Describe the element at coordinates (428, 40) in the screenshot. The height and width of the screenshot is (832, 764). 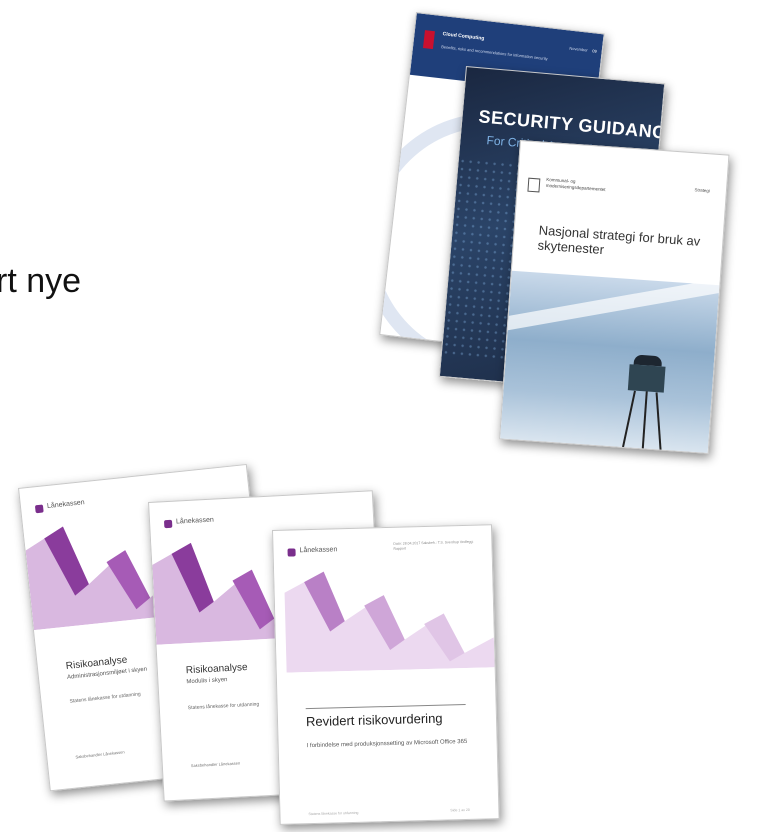
I see `enisa-logo-icon` at that location.